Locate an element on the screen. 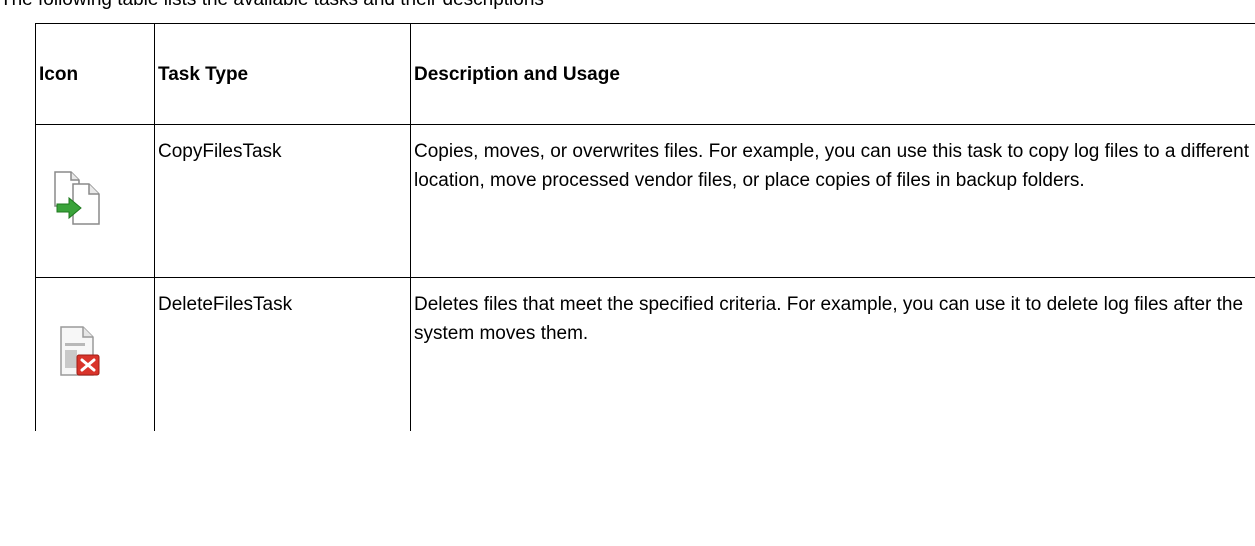 This screenshot has width=1255, height=546. task-type-cell: CopyFilesTask is located at coordinates (282, 201).